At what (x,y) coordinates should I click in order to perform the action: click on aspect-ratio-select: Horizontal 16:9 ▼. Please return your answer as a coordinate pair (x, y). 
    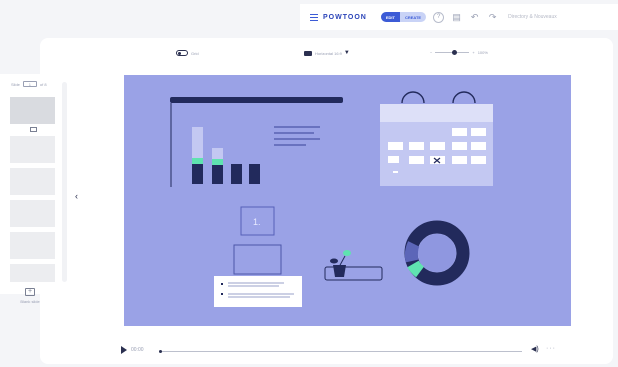
    Looking at the image, I should click on (327, 53).